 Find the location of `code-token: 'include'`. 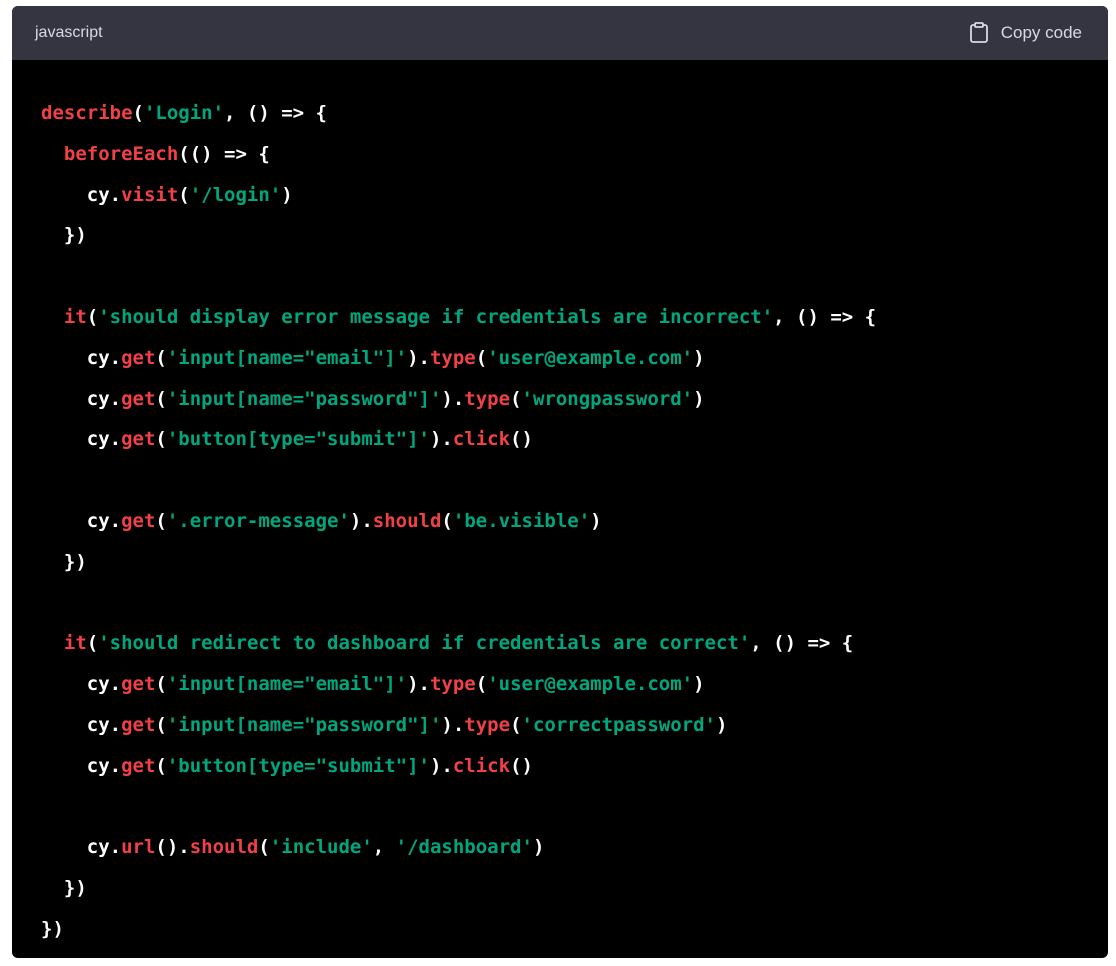

code-token: 'include' is located at coordinates (321, 847).